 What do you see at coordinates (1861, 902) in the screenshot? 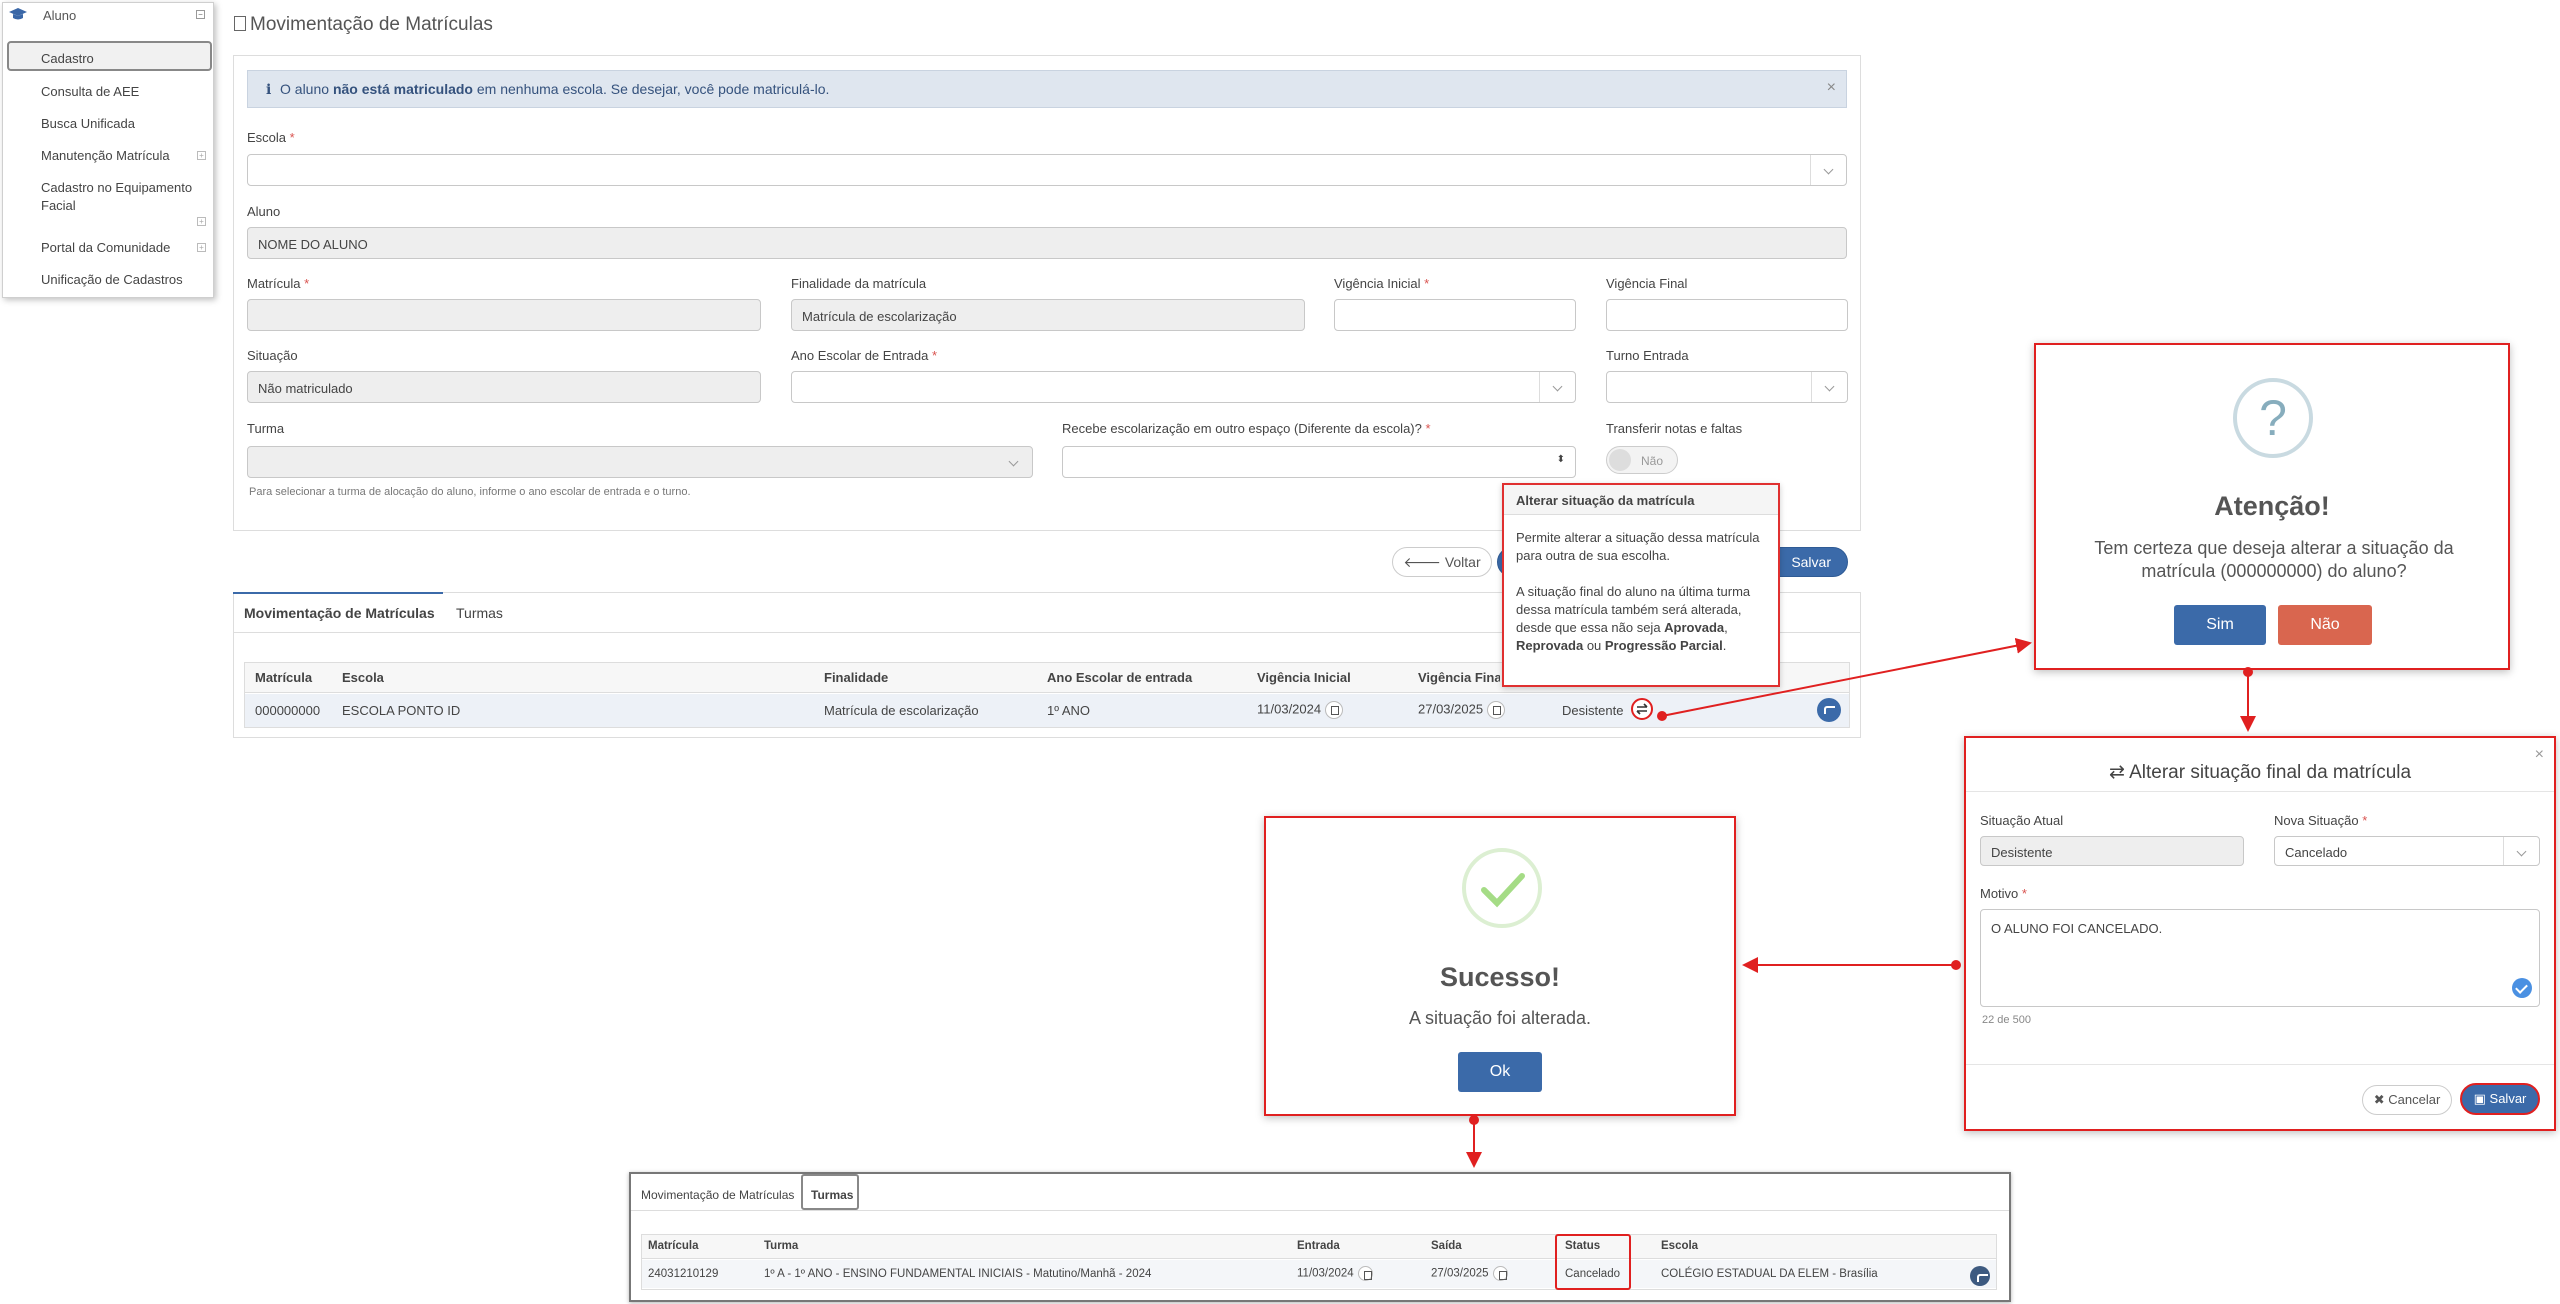
I see `flow-arrows` at bounding box center [1861, 902].